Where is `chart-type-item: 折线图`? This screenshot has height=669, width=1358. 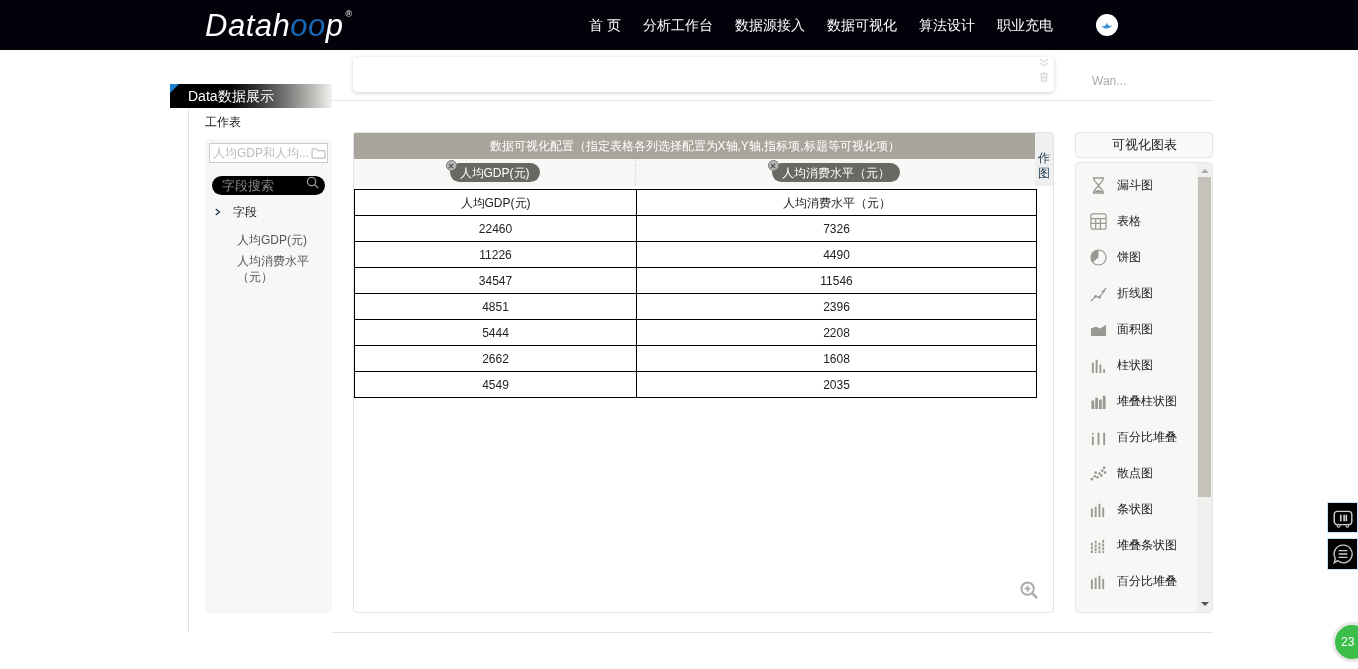
chart-type-item: 折线图 is located at coordinates (1143, 293).